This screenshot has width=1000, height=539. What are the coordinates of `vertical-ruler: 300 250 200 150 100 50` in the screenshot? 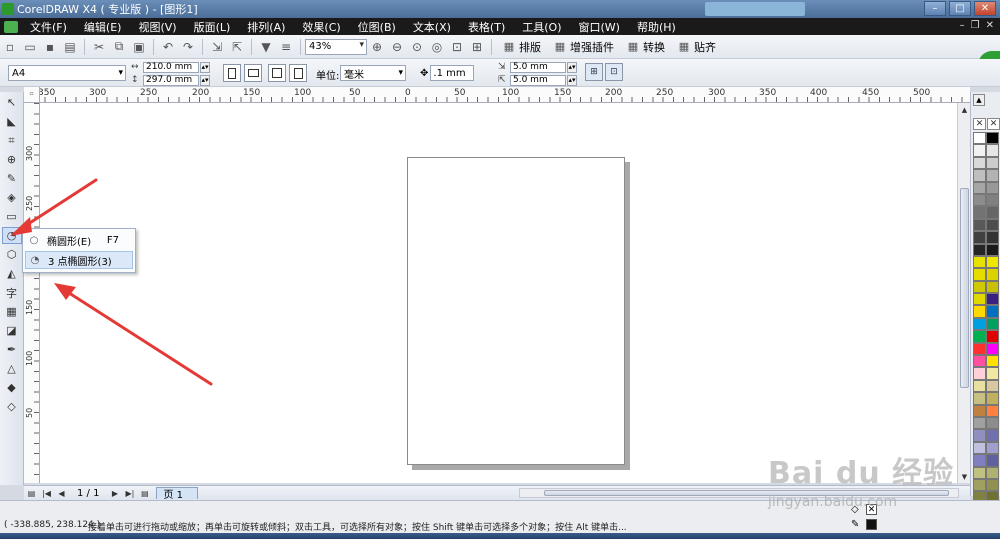 It's located at (32, 293).